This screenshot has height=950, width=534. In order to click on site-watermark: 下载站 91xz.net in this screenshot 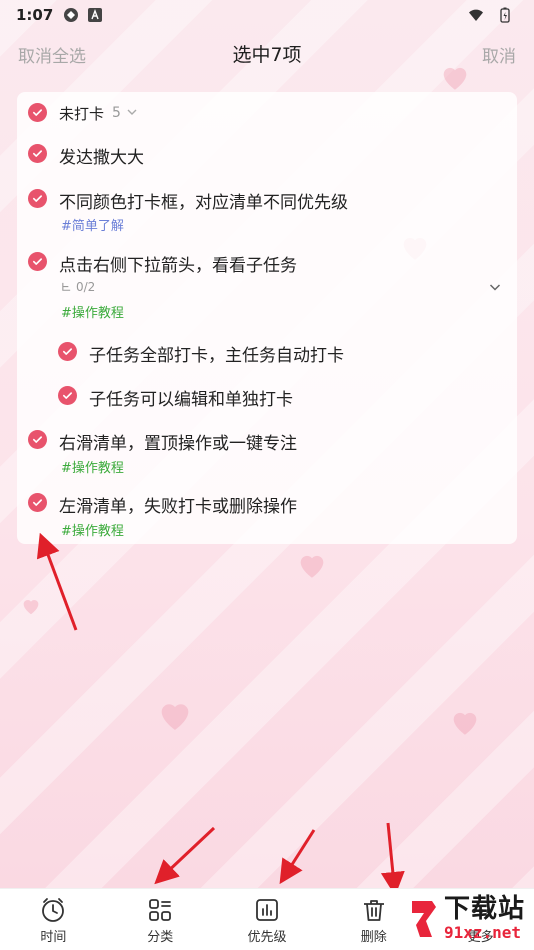, I will do `click(471, 919)`.